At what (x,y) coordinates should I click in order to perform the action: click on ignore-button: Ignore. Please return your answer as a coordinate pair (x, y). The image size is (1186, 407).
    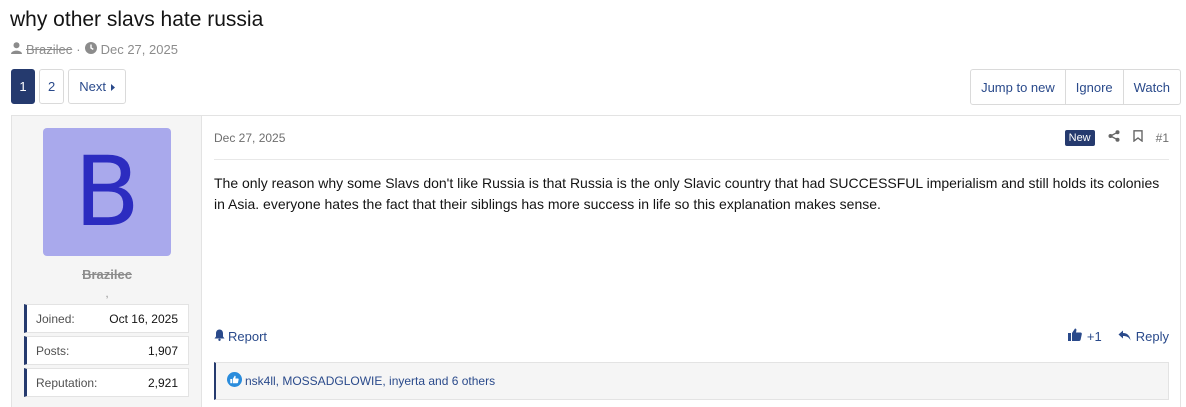
    Looking at the image, I should click on (1093, 87).